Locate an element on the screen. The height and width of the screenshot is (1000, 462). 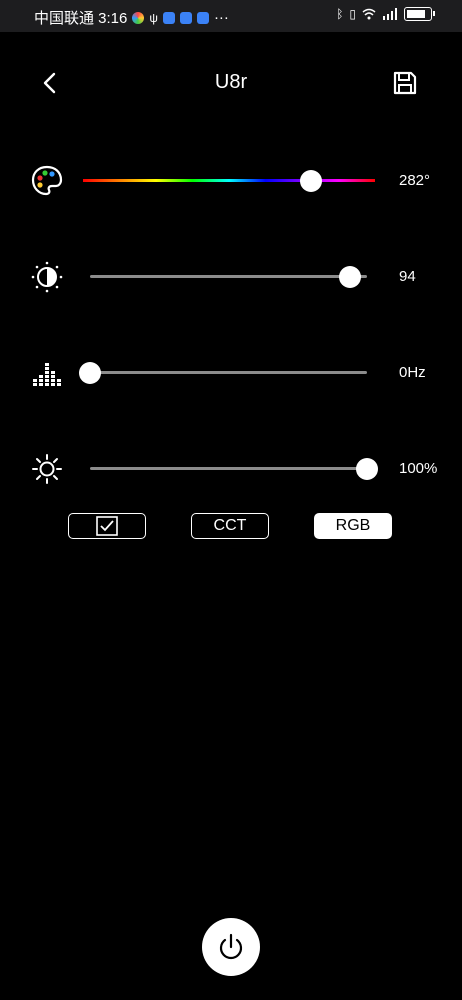
status-right: ᛒ ▯ is located at coordinates (385, 14).